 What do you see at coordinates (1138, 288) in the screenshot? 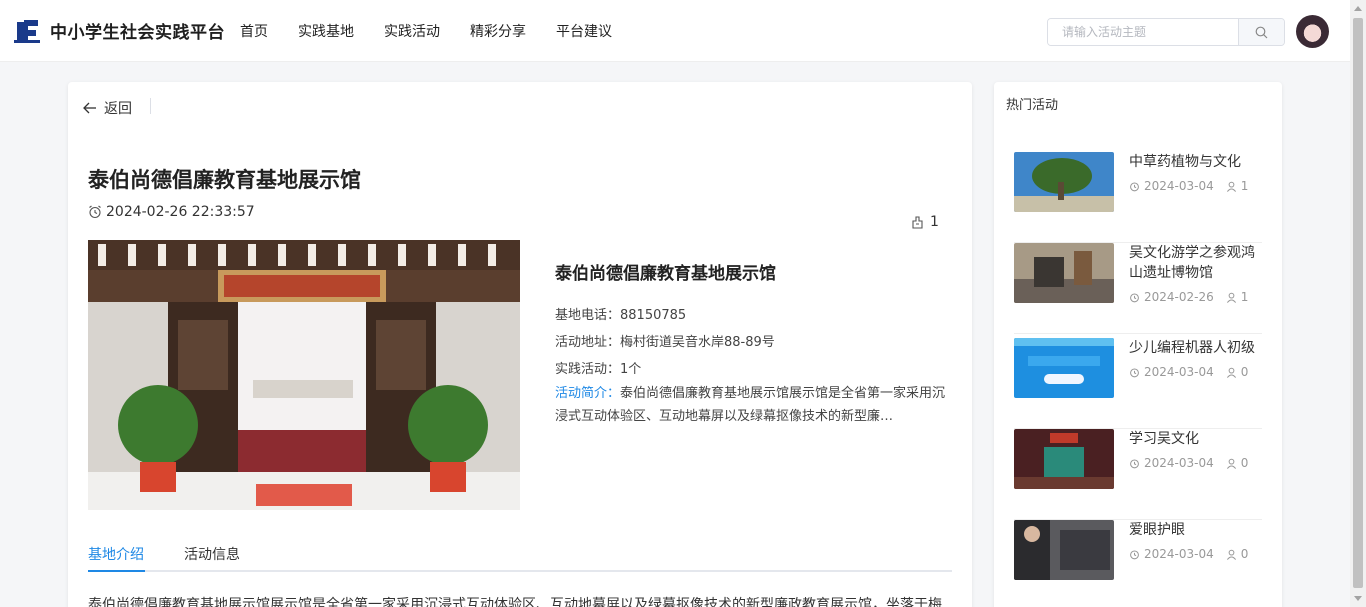
I see `hot-activity-item: 吴文化游学之参观鸿山遗址博物馆 2024-02-26 1` at bounding box center [1138, 288].